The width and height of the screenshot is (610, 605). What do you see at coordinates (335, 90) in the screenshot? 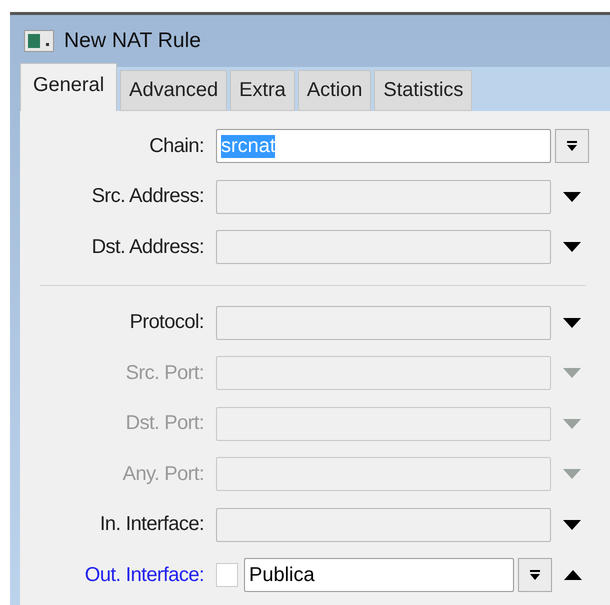
I see `tab: Action` at bounding box center [335, 90].